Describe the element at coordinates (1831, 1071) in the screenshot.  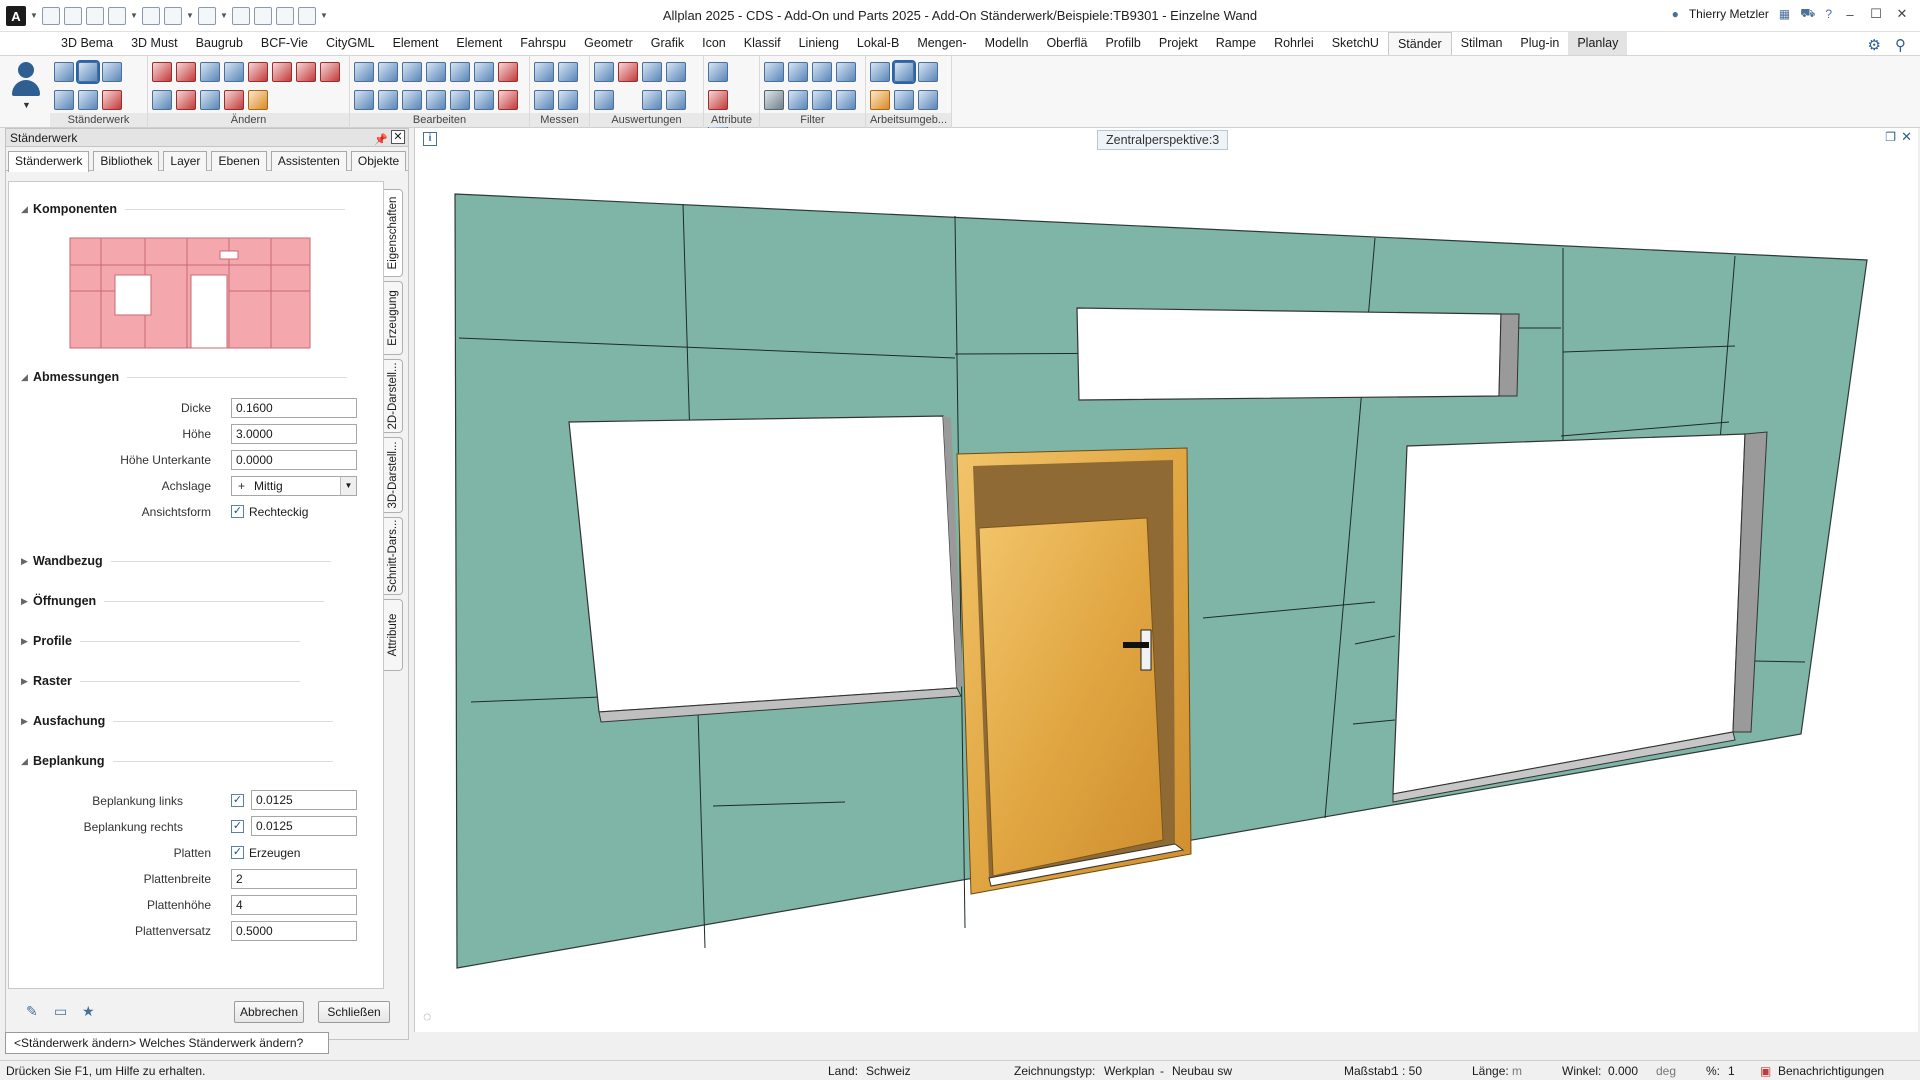
I see `notifications-link: Benachrichtigungen` at that location.